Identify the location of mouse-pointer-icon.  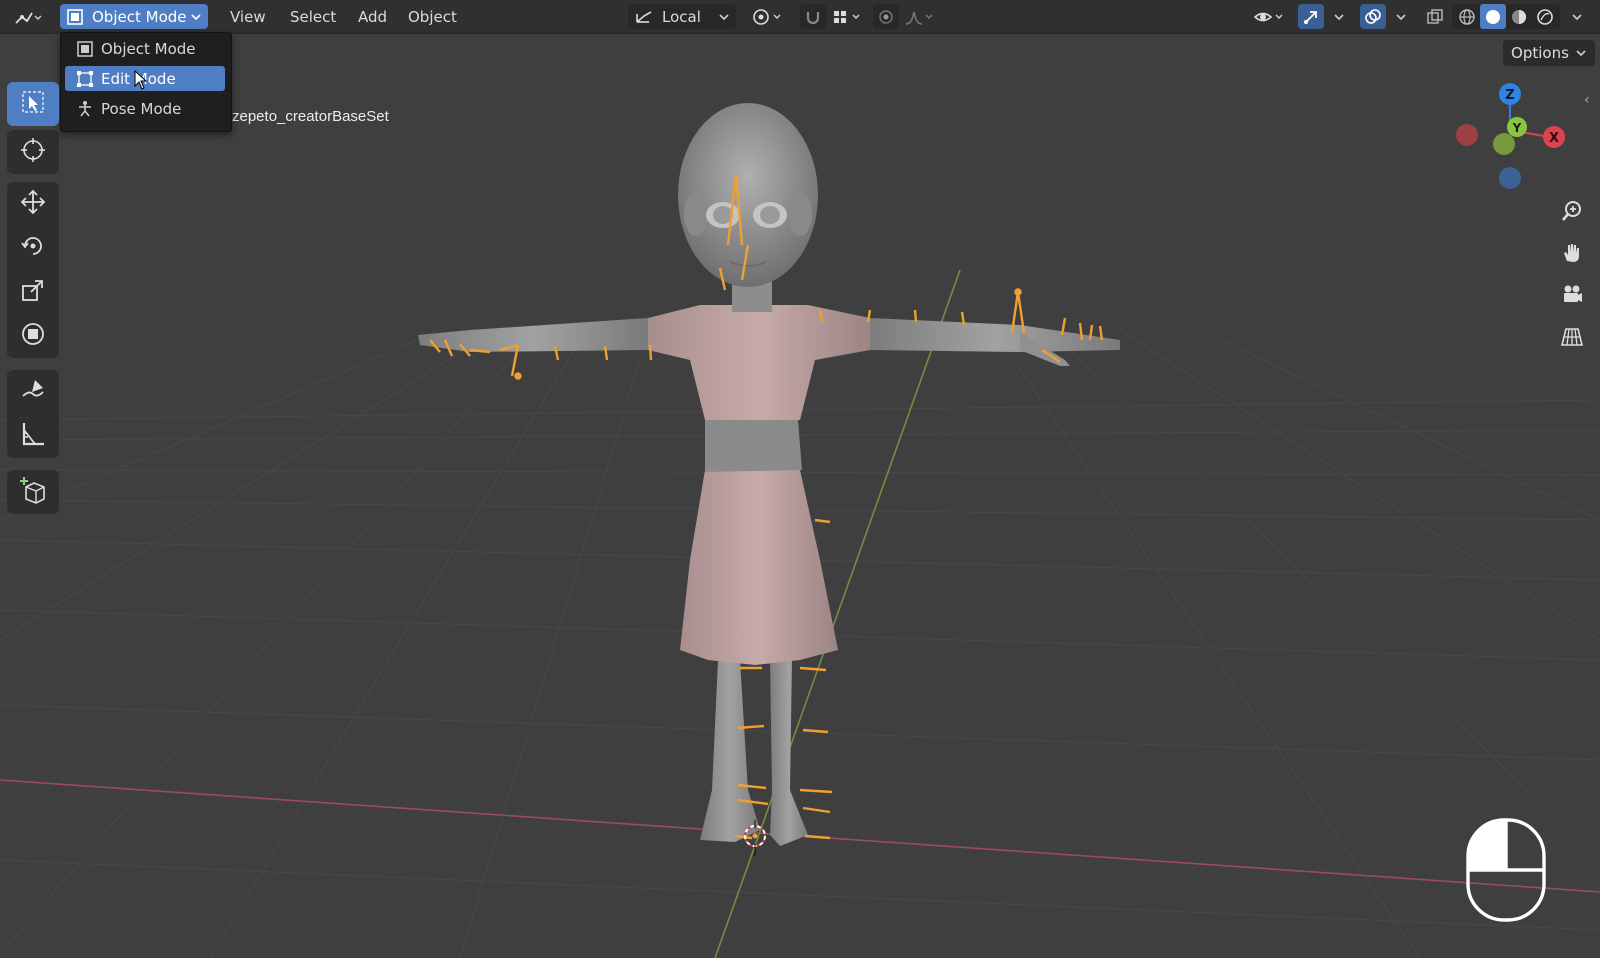
(141, 81).